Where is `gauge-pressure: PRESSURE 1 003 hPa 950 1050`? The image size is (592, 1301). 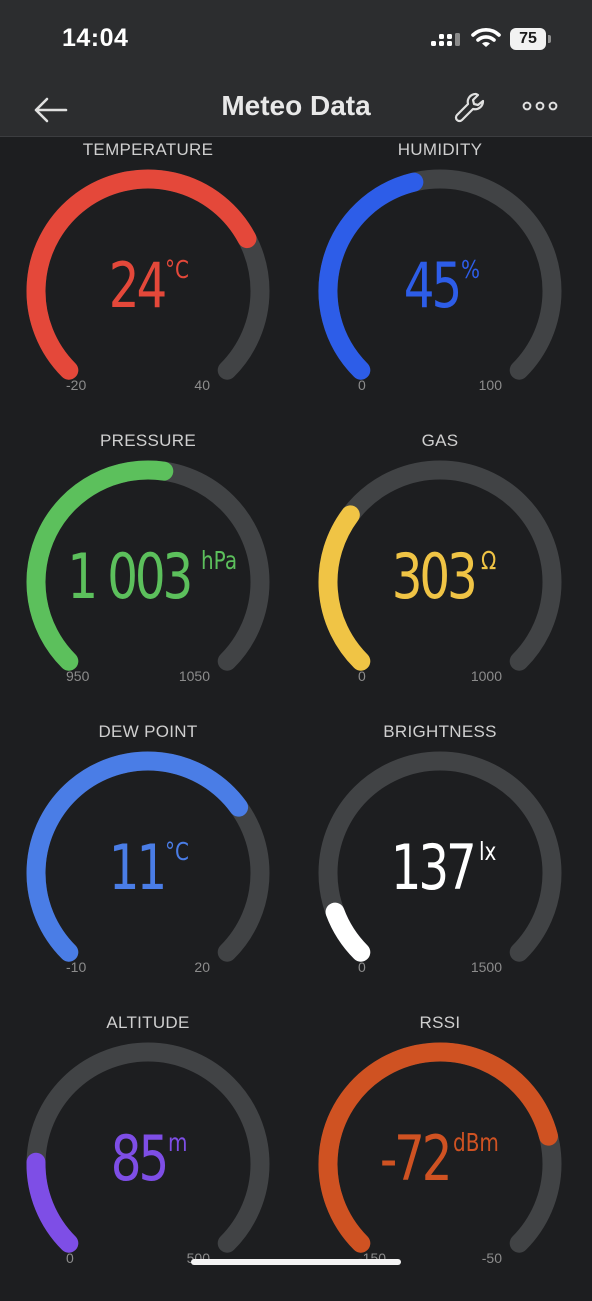
gauge-pressure: PRESSURE 1 003 hPa 950 1050 is located at coordinates (148, 573).